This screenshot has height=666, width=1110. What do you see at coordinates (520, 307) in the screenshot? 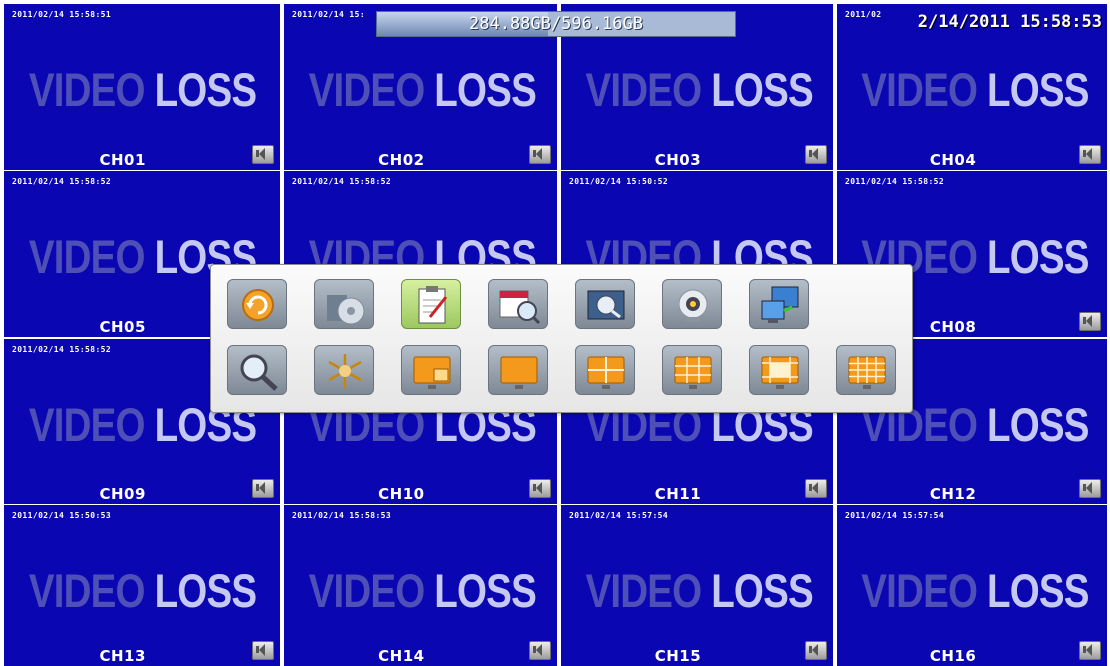
I see `search-calendar-icon` at bounding box center [520, 307].